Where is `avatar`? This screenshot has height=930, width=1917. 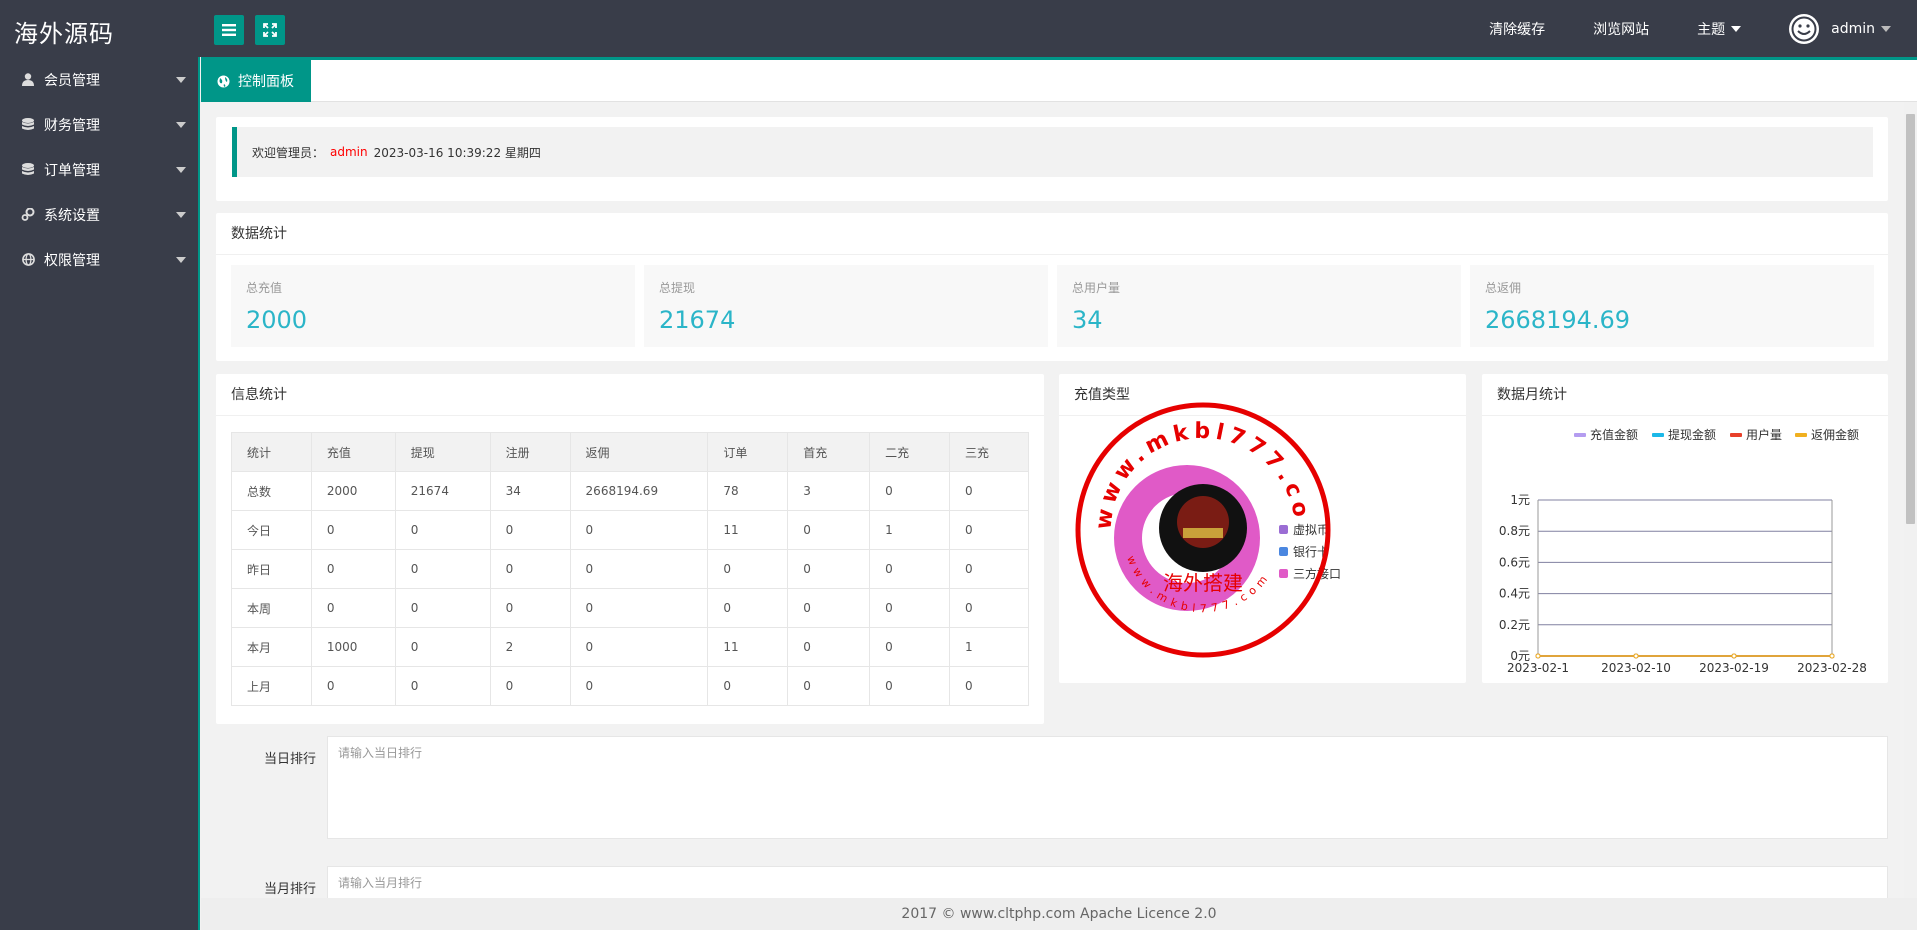 avatar is located at coordinates (1804, 28).